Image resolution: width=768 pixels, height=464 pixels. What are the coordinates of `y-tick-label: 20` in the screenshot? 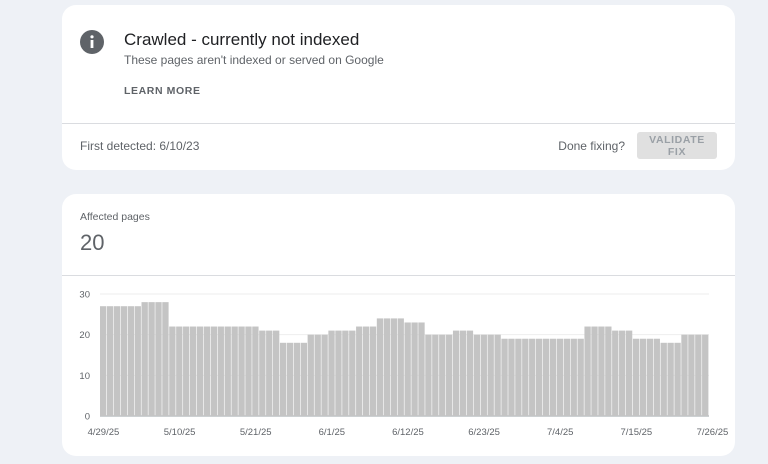 It's located at (84, 335).